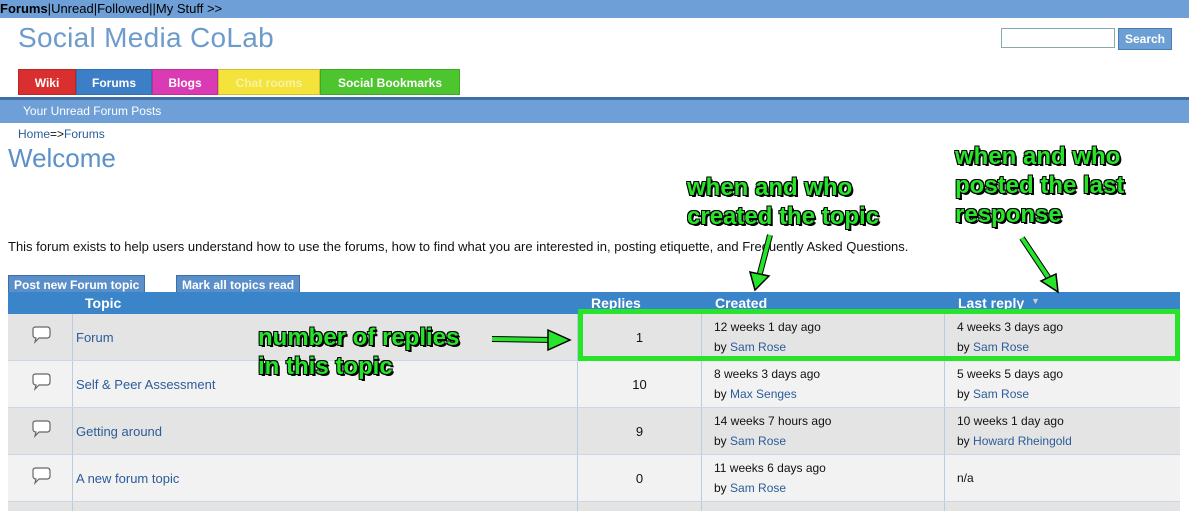  What do you see at coordinates (759, 281) in the screenshot?
I see `arrow-created-icon` at bounding box center [759, 281].